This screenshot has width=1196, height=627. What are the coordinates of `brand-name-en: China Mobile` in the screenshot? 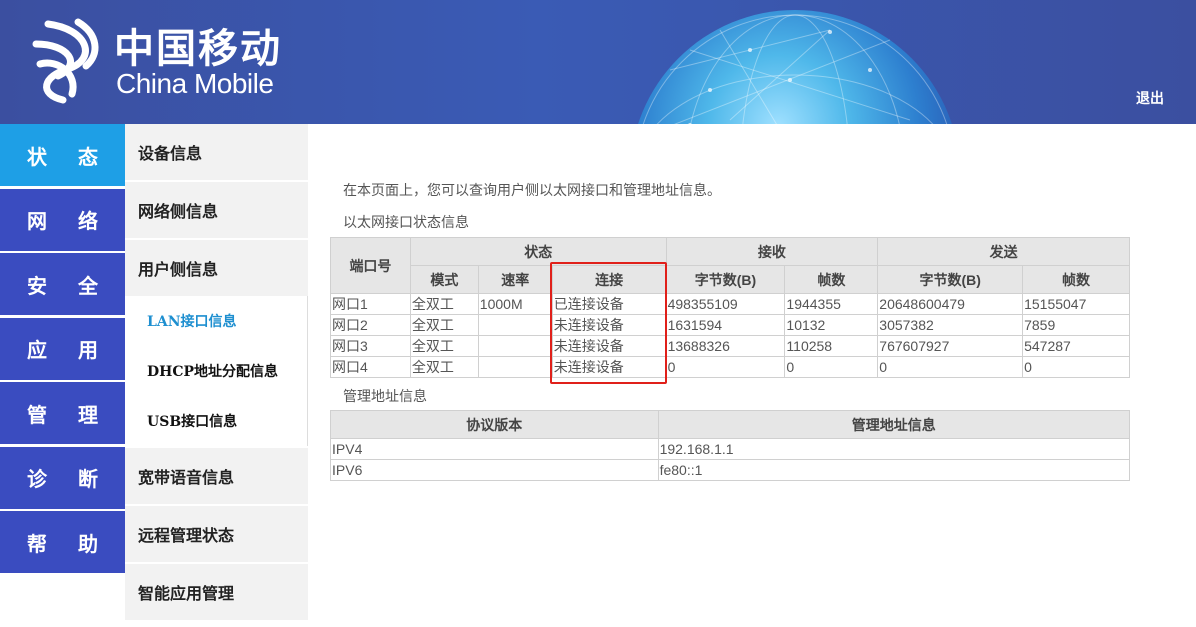 It's located at (195, 83).